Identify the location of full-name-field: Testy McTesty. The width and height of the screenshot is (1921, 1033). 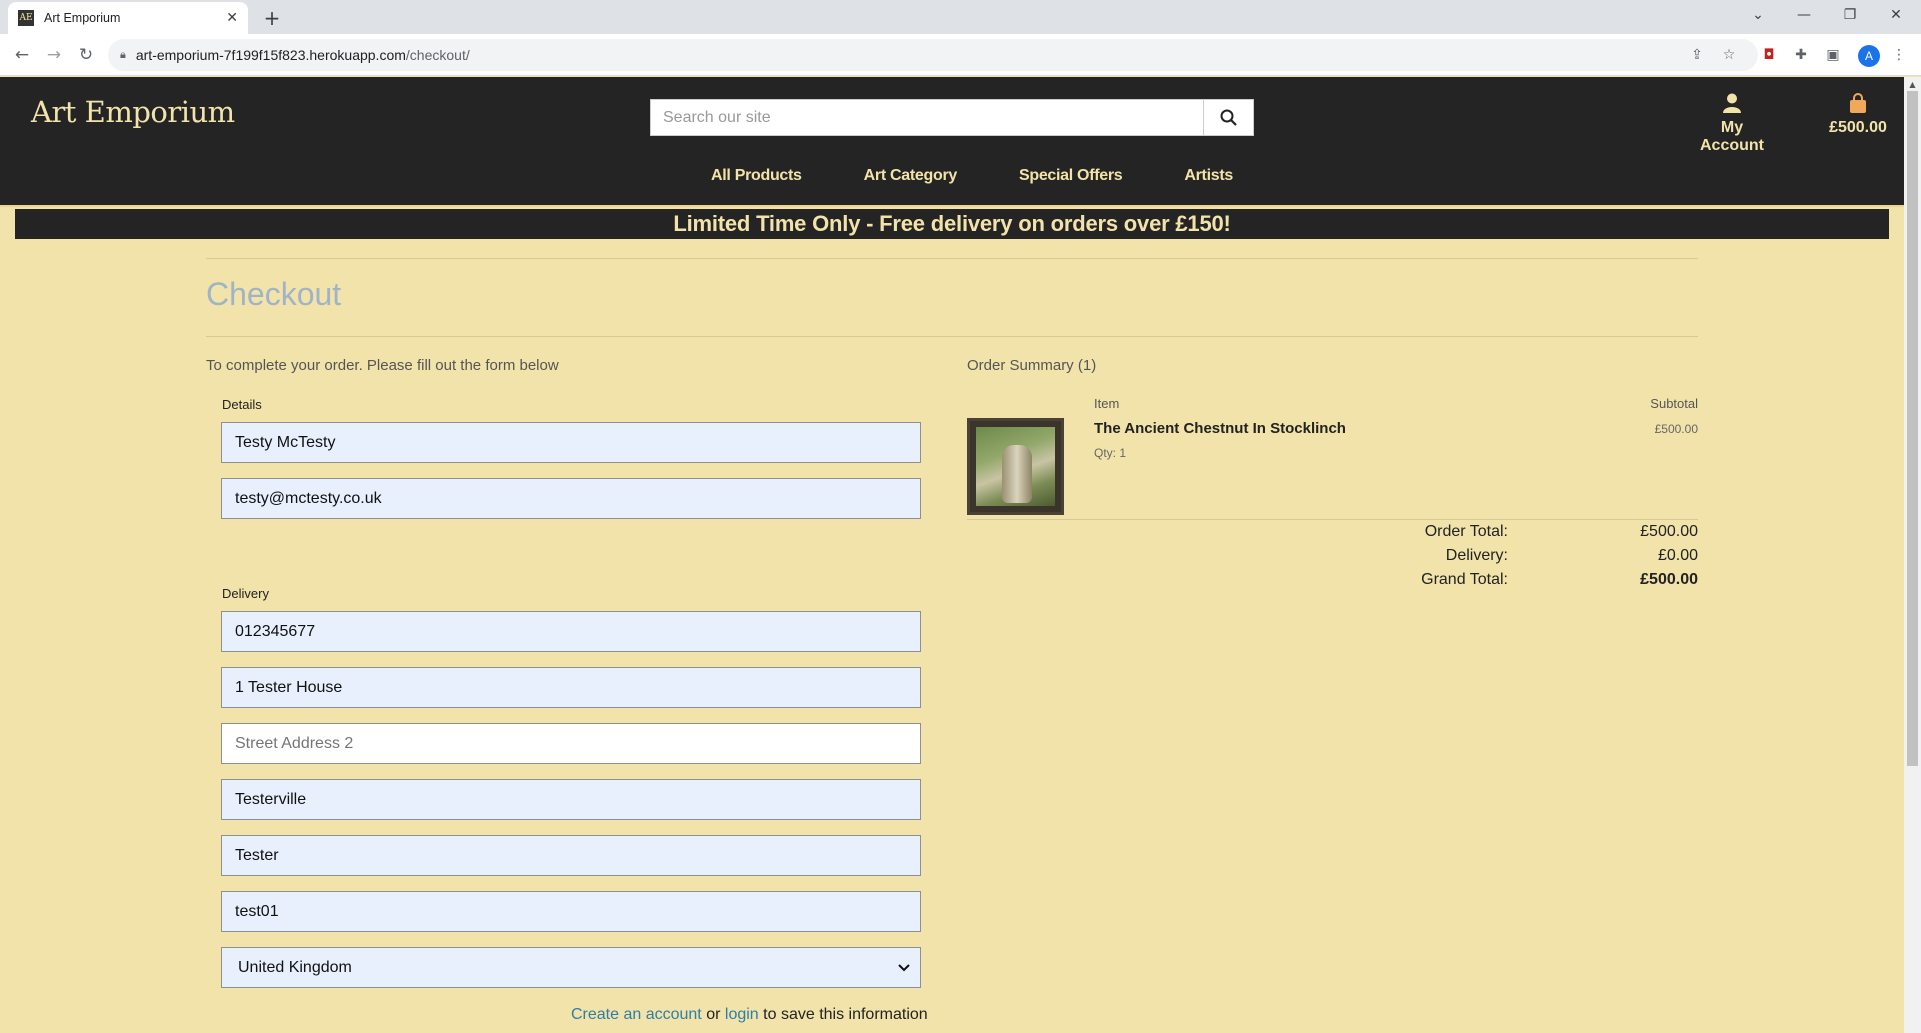
(571, 442).